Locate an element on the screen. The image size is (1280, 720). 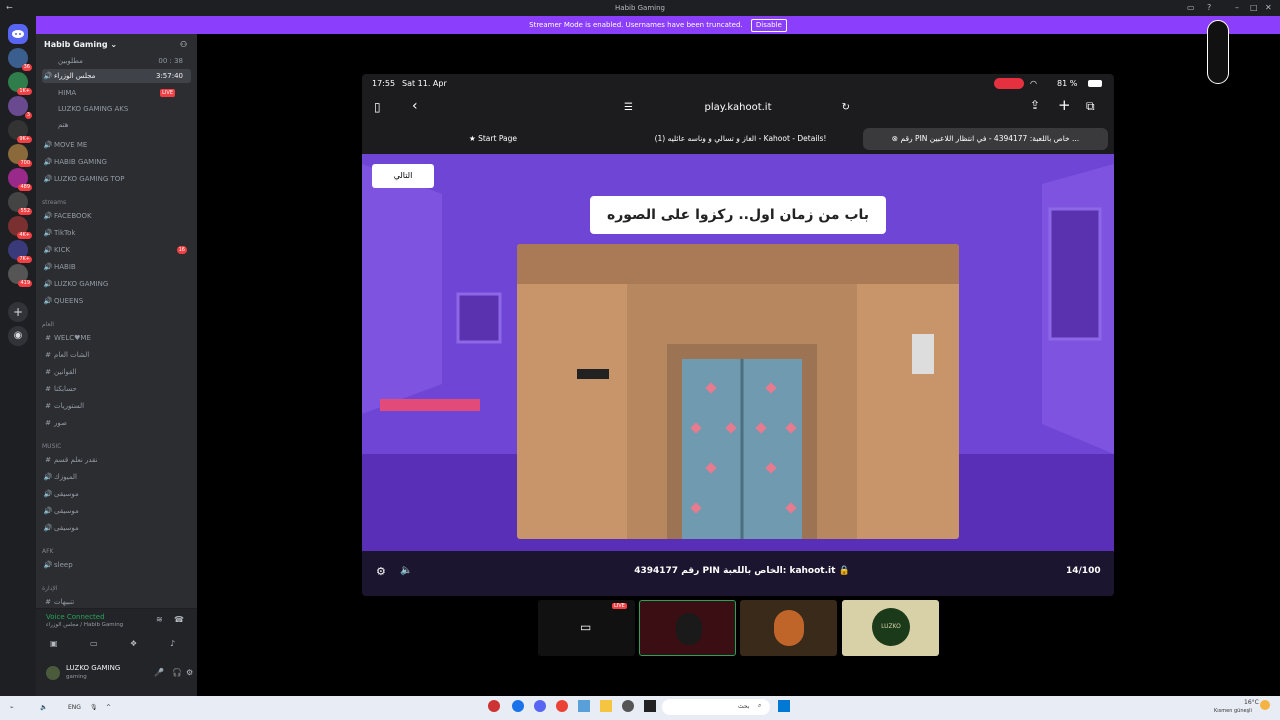
camera-icon: ▣ is located at coordinates (54, 643).